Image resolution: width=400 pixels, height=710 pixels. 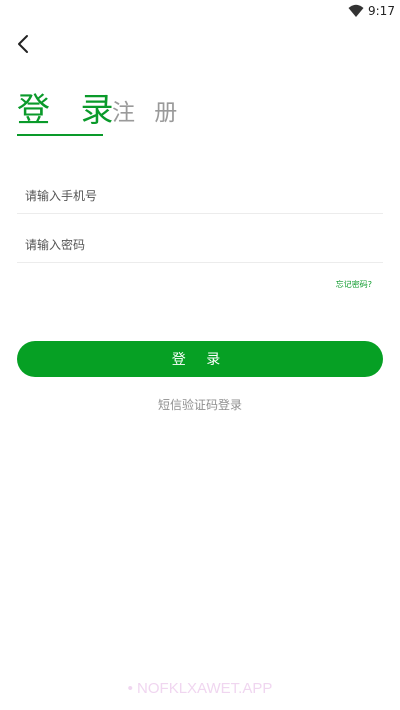 I want to click on chevron-left-icon, so click(x=23, y=44).